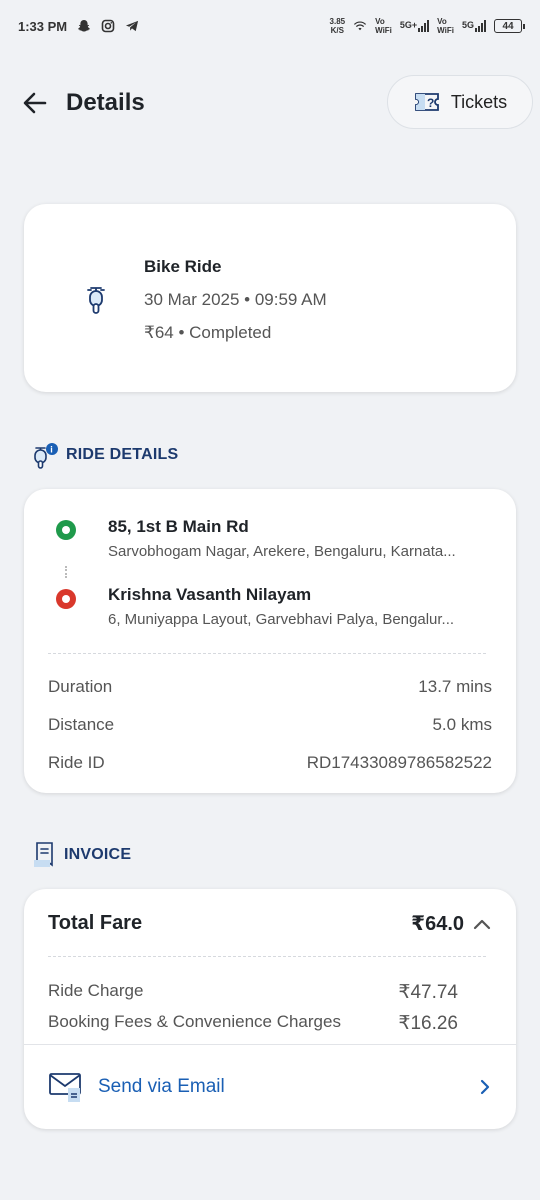  What do you see at coordinates (235, 299) in the screenshot?
I see `ride-date-time: 30 Mar 2025 • 09:59 AM` at bounding box center [235, 299].